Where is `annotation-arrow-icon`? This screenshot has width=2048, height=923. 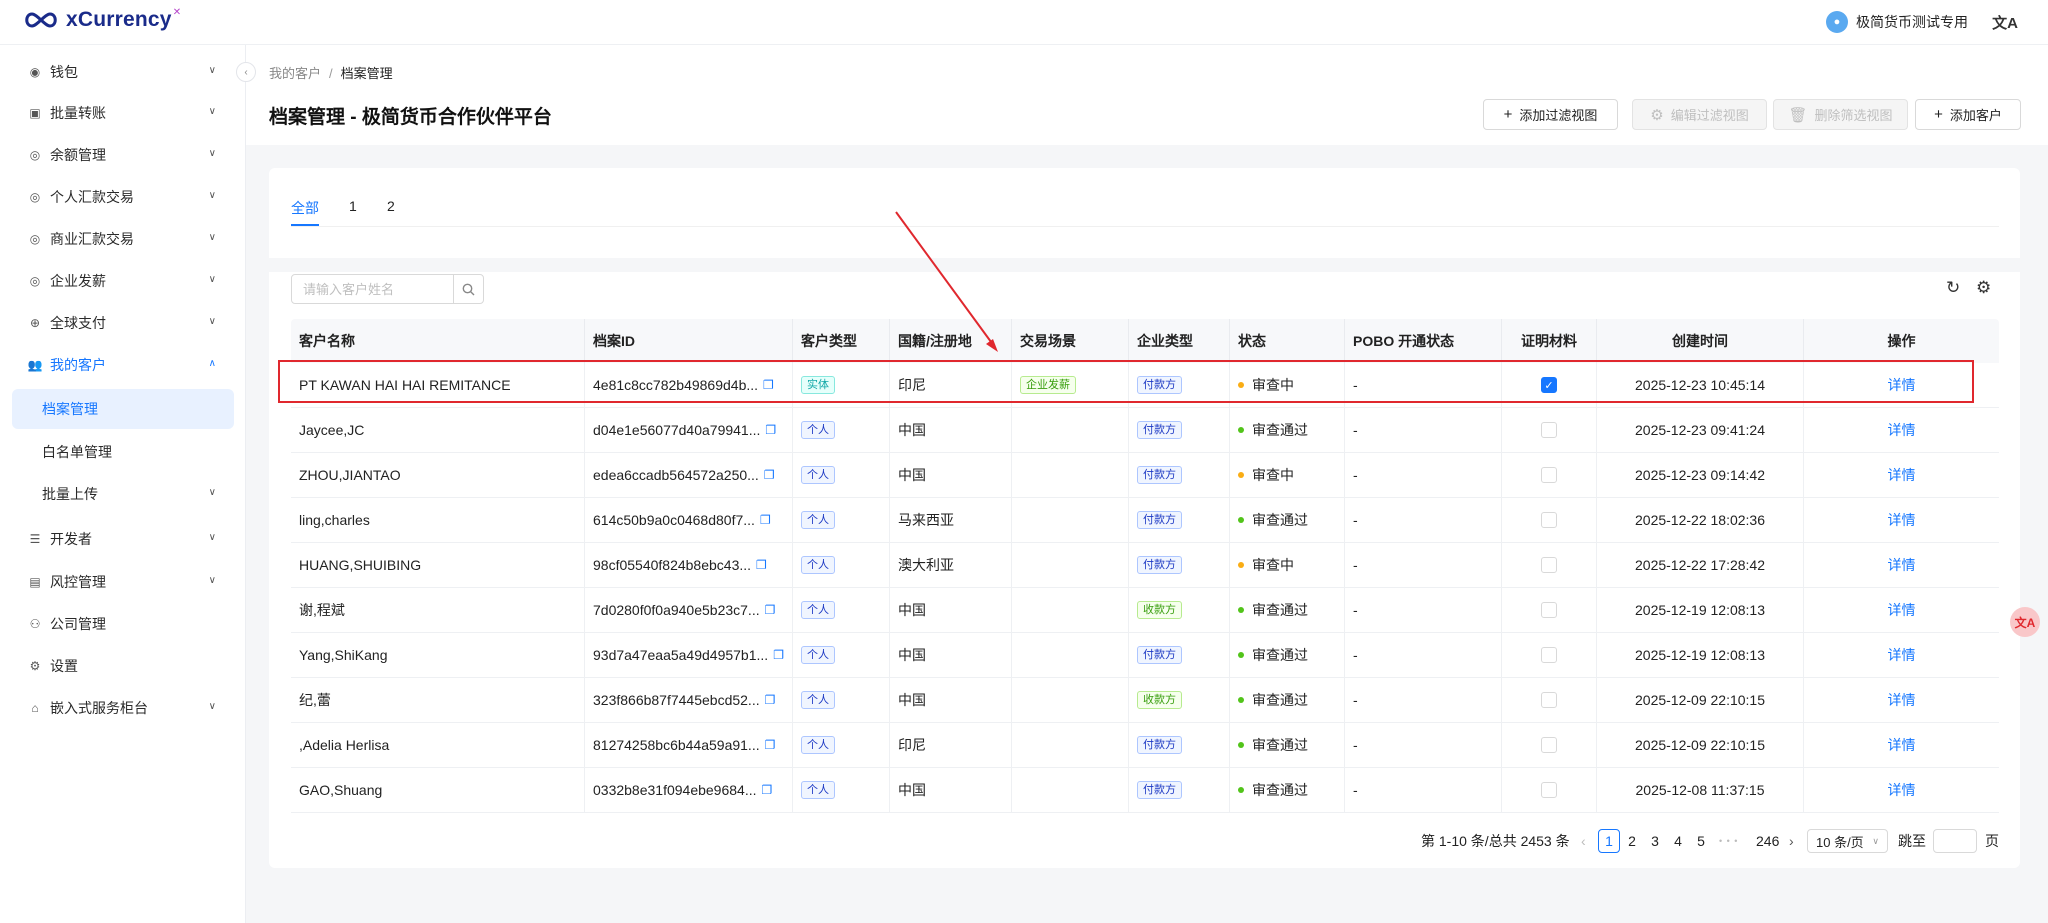
annotation-arrow-icon is located at coordinates (946, 281).